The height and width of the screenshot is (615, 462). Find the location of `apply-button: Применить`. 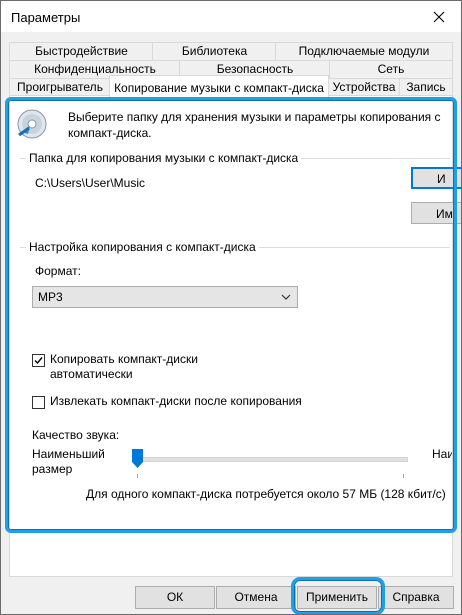

apply-button: Применить is located at coordinates (337, 597).